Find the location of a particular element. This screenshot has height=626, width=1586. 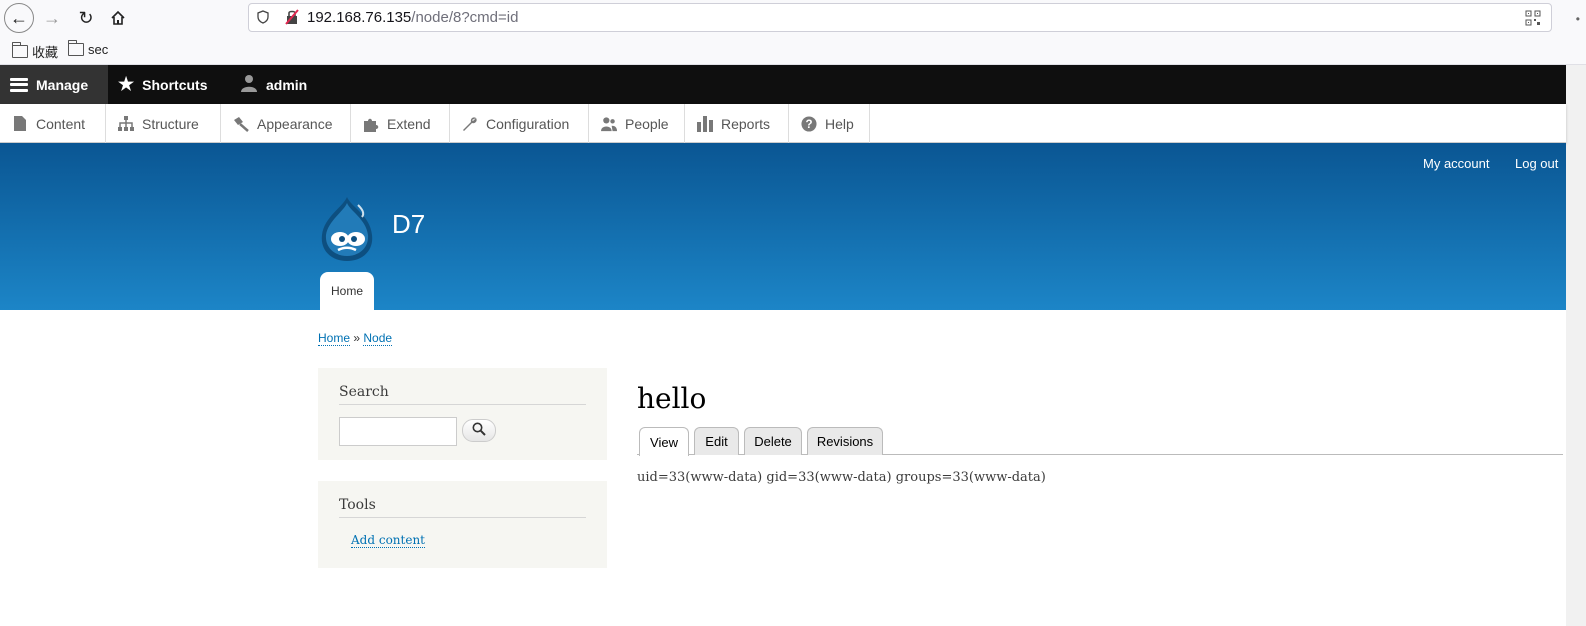

drupal-logo is located at coordinates (347, 228).